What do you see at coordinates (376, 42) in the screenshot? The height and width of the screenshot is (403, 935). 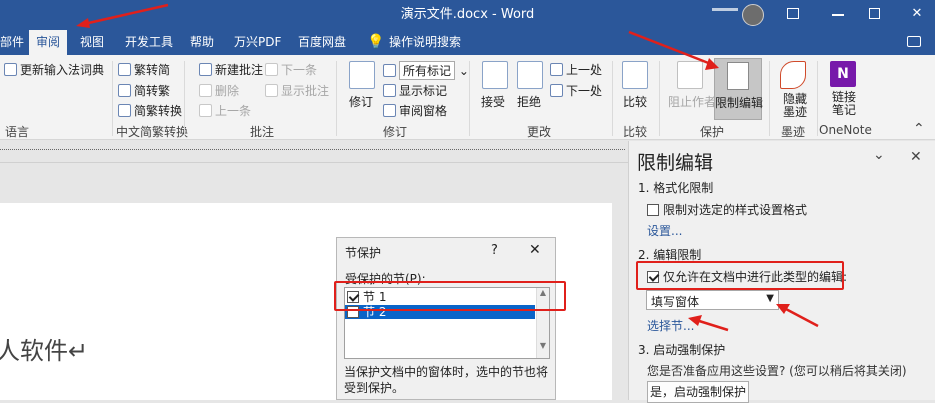 I see `lightbulb-icon: 💡` at bounding box center [376, 42].